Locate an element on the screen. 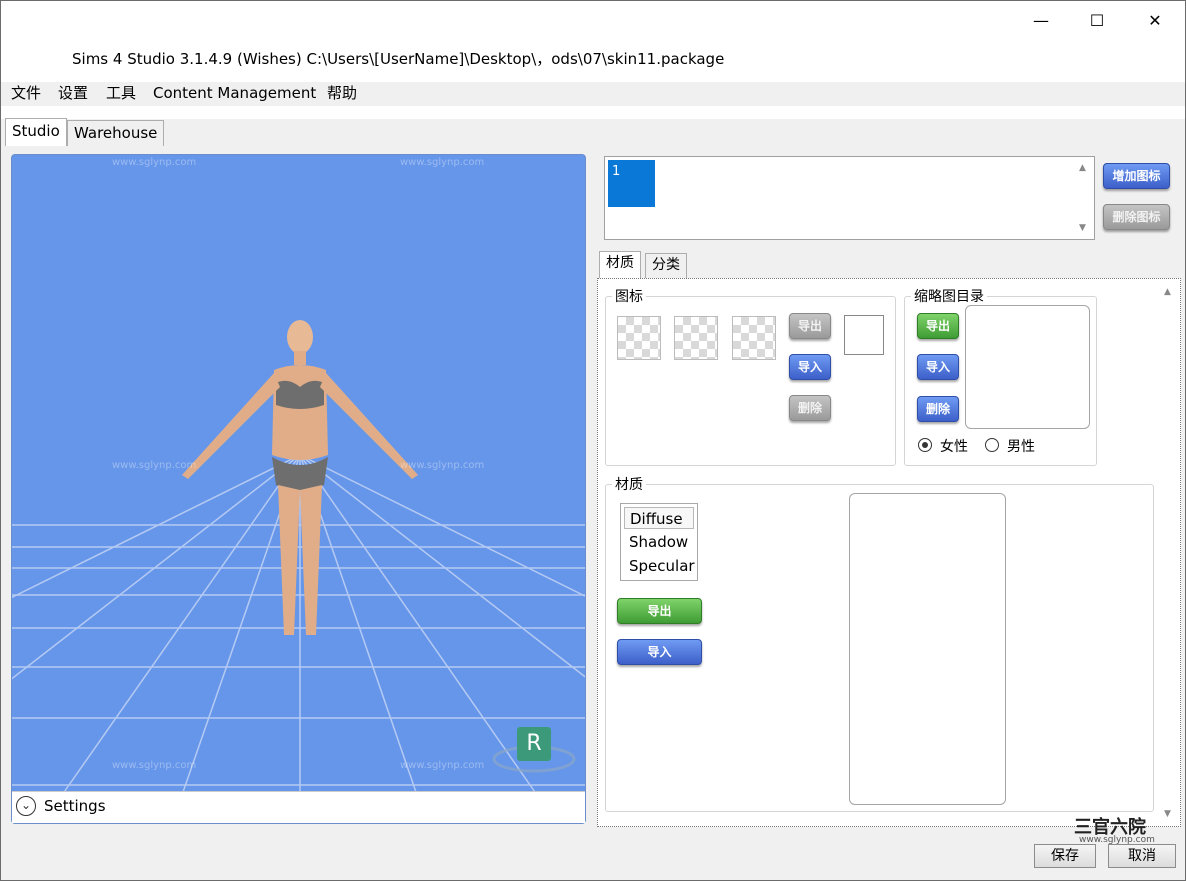 The width and height of the screenshot is (1186, 881). gender-female-label: 女性 is located at coordinates (954, 446).